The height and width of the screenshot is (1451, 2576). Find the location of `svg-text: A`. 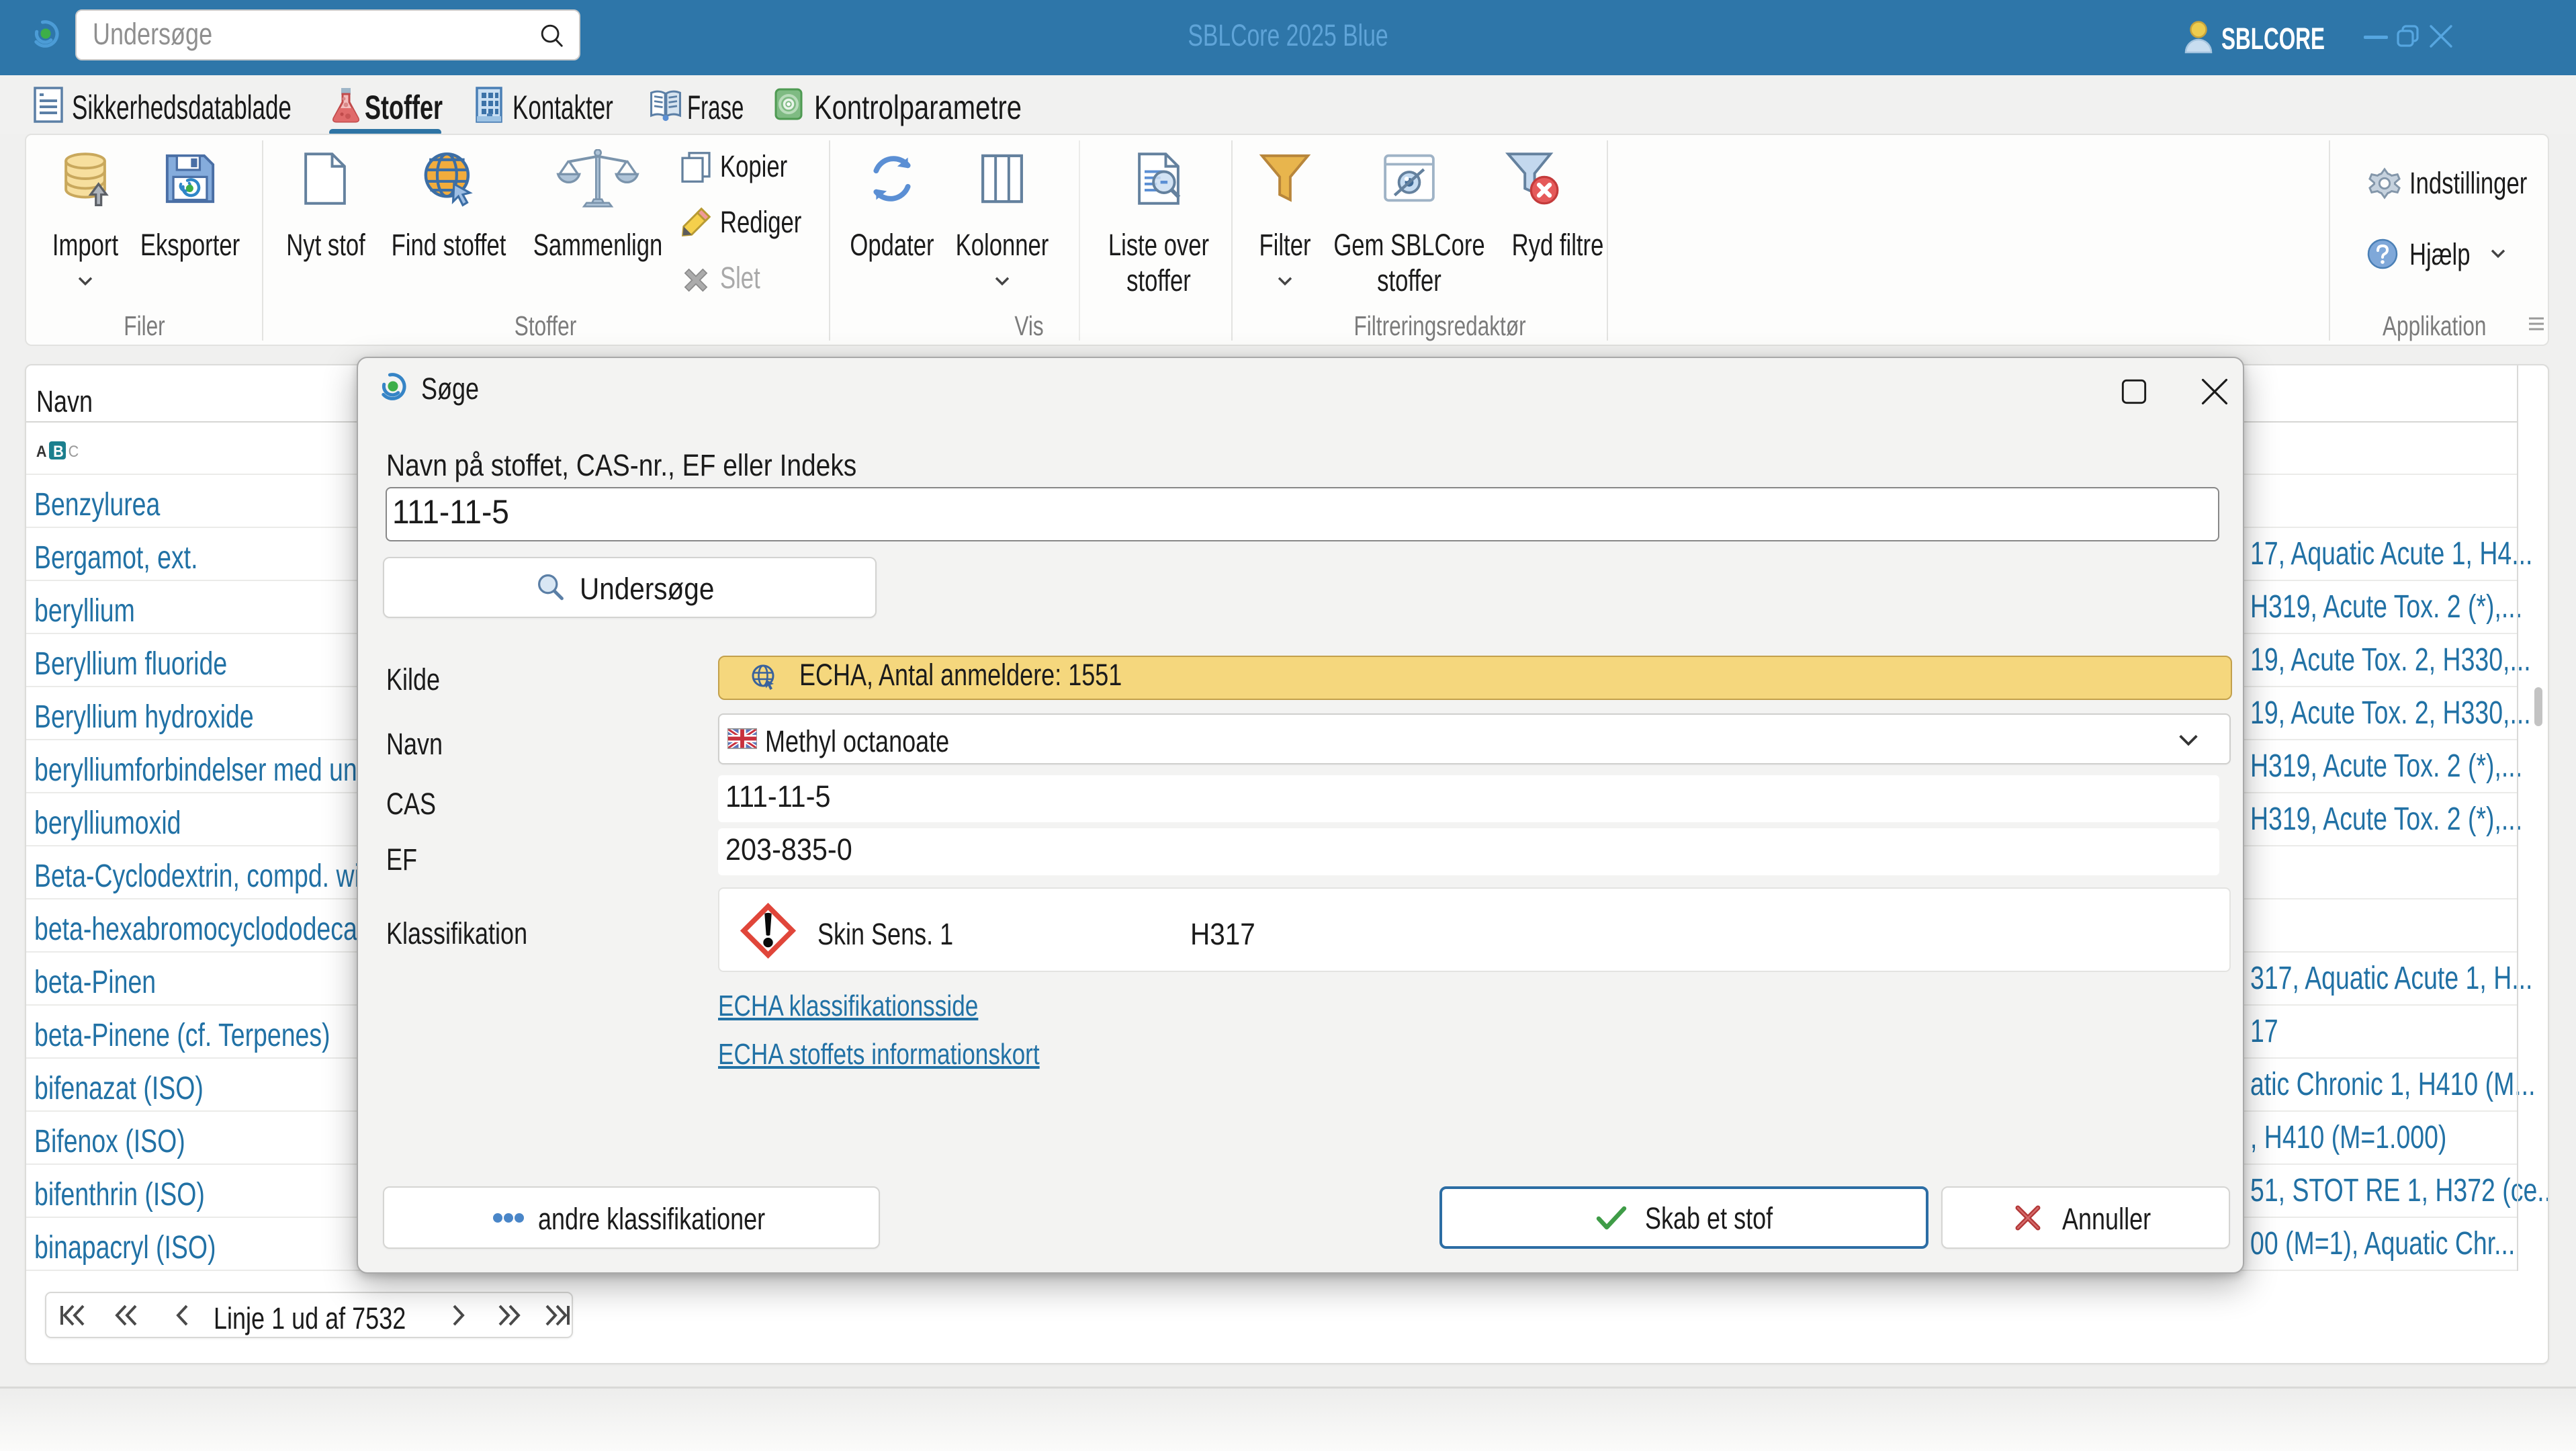

svg-text: A is located at coordinates (42, 451).